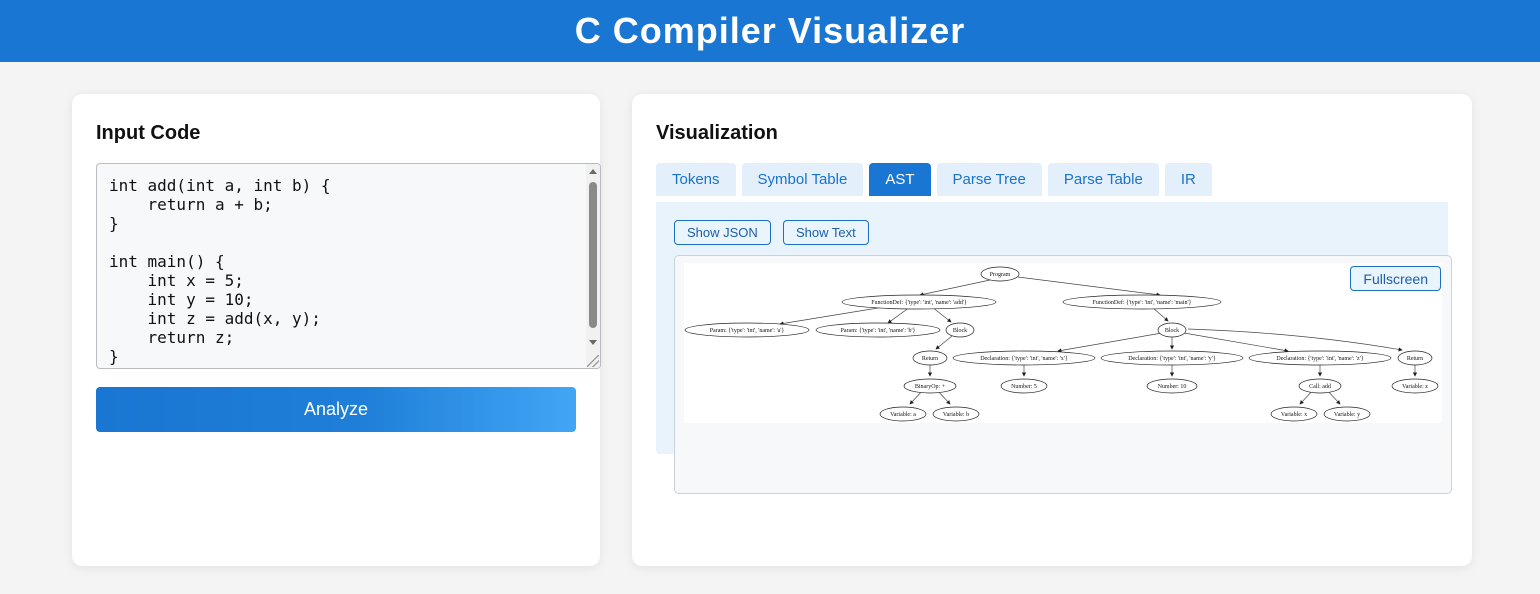 This screenshot has width=1540, height=594. I want to click on input-card-title: Input Code, so click(148, 133).